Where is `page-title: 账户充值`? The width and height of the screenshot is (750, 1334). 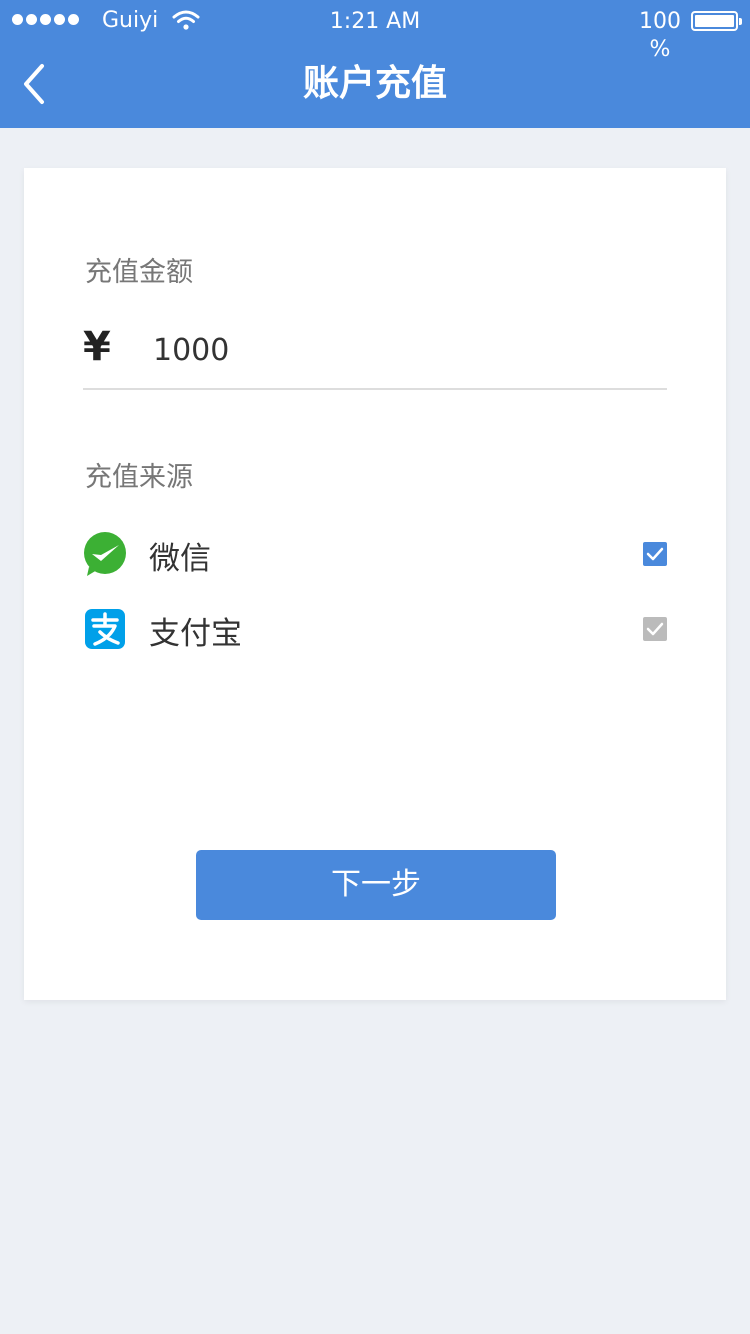
page-title: 账户充值 is located at coordinates (374, 83).